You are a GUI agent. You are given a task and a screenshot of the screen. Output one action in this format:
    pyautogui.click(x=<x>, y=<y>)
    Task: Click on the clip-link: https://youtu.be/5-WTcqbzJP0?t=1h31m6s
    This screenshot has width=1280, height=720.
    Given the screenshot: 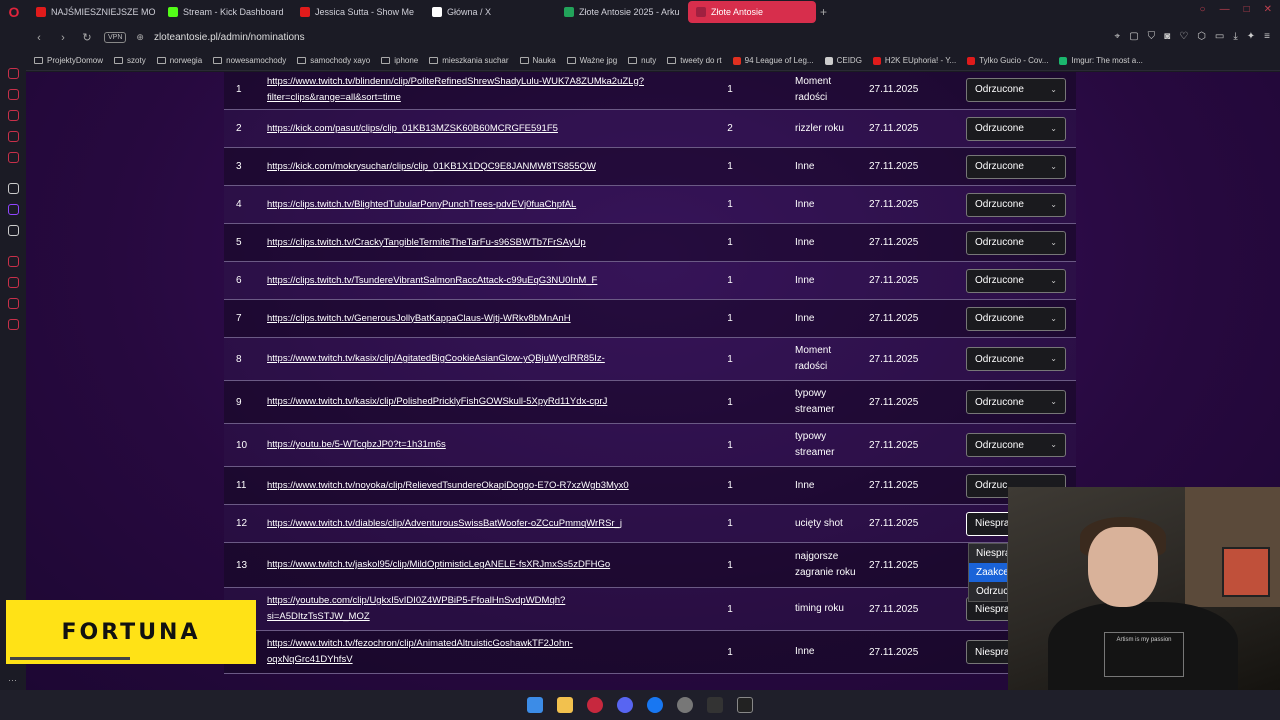 What is the action you would take?
    pyautogui.click(x=475, y=445)
    